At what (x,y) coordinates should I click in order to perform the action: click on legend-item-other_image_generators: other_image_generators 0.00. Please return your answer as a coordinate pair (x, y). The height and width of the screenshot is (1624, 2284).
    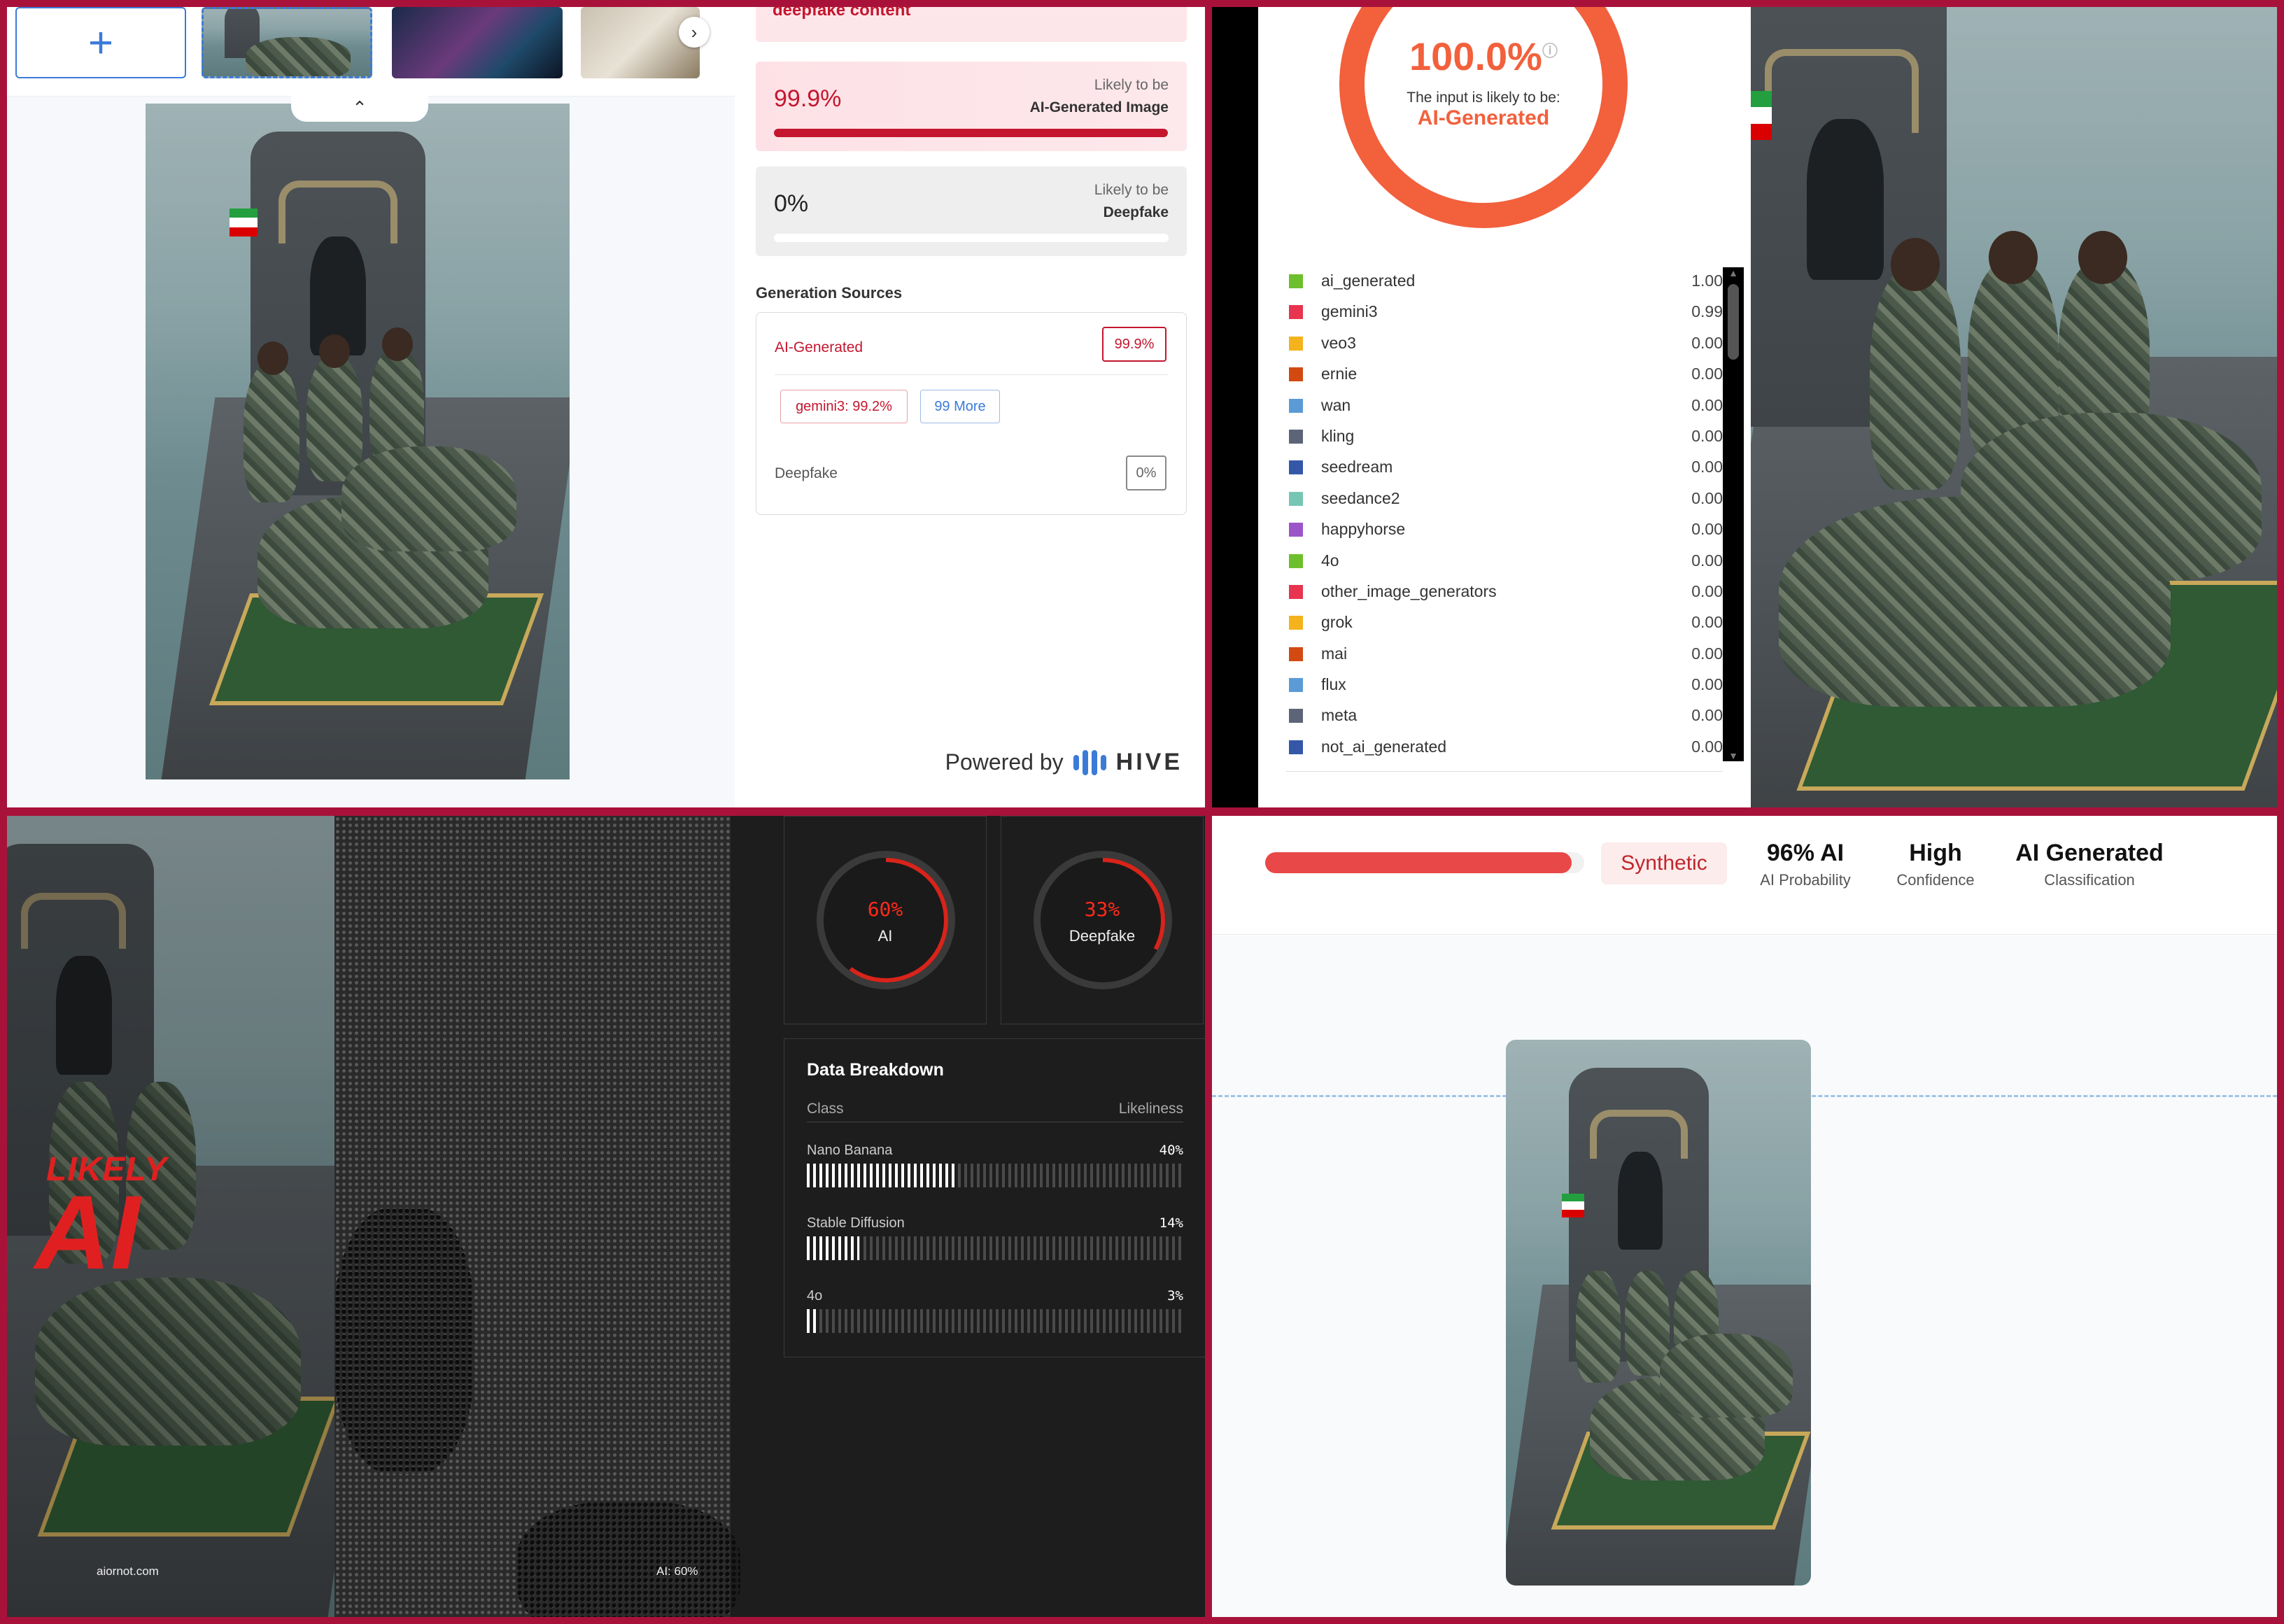
    Looking at the image, I should click on (1506, 592).